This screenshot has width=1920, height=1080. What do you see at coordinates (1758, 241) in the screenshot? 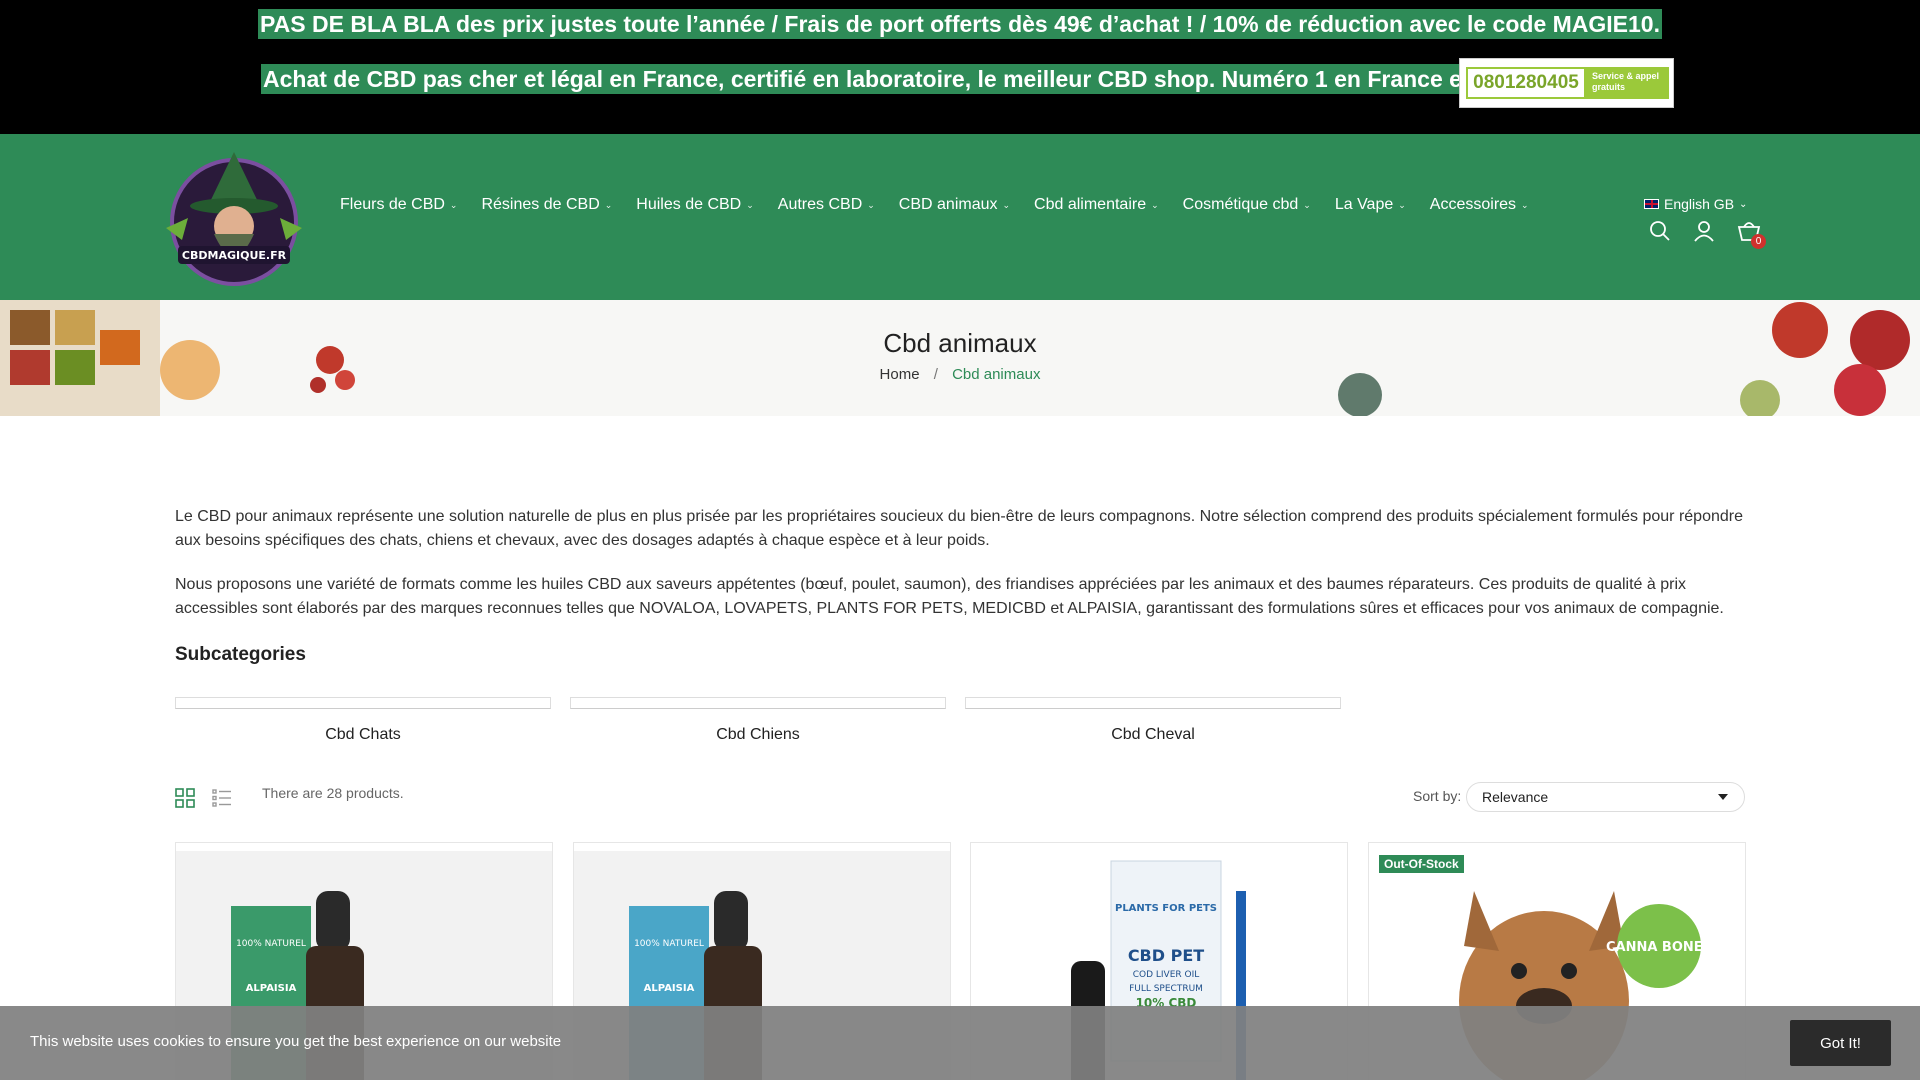
I see `cart-count-badge: 0` at bounding box center [1758, 241].